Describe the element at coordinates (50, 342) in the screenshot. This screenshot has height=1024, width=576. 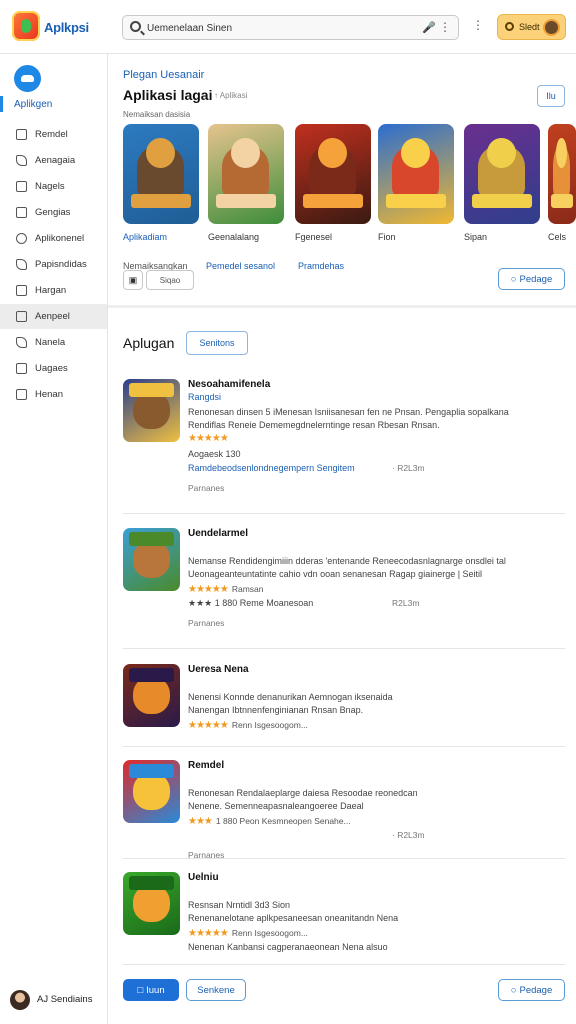
I see `sidebar-item-label: Nanela` at that location.